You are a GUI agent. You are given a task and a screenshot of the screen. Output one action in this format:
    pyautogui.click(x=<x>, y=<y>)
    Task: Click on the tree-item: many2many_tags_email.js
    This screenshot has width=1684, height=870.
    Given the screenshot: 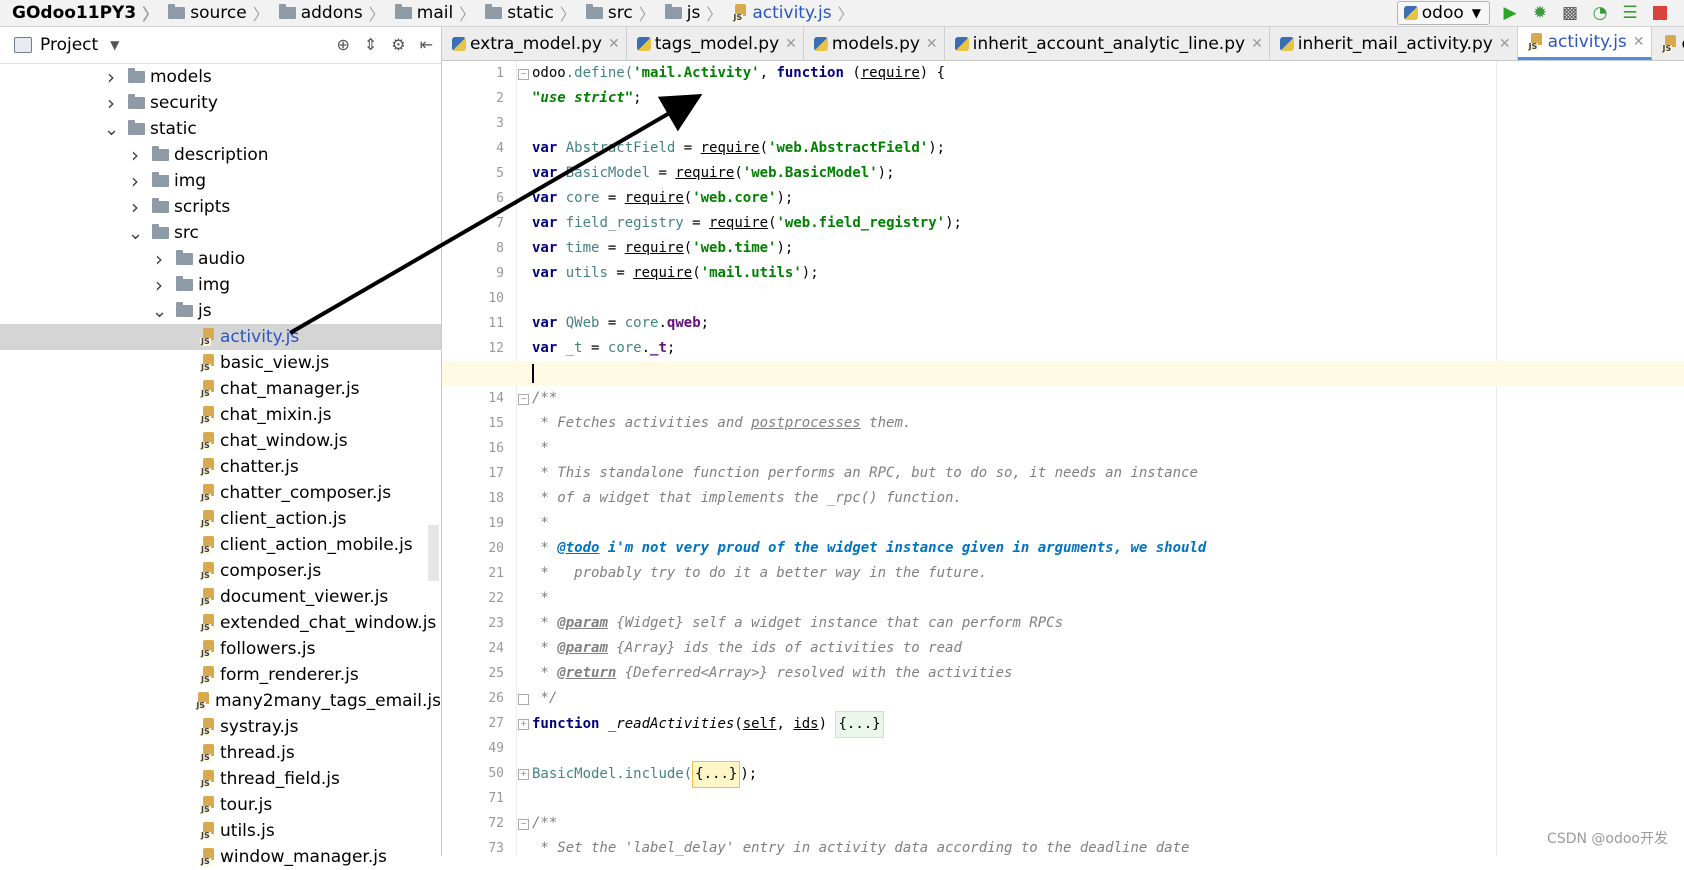 What is the action you would take?
    pyautogui.click(x=220, y=701)
    